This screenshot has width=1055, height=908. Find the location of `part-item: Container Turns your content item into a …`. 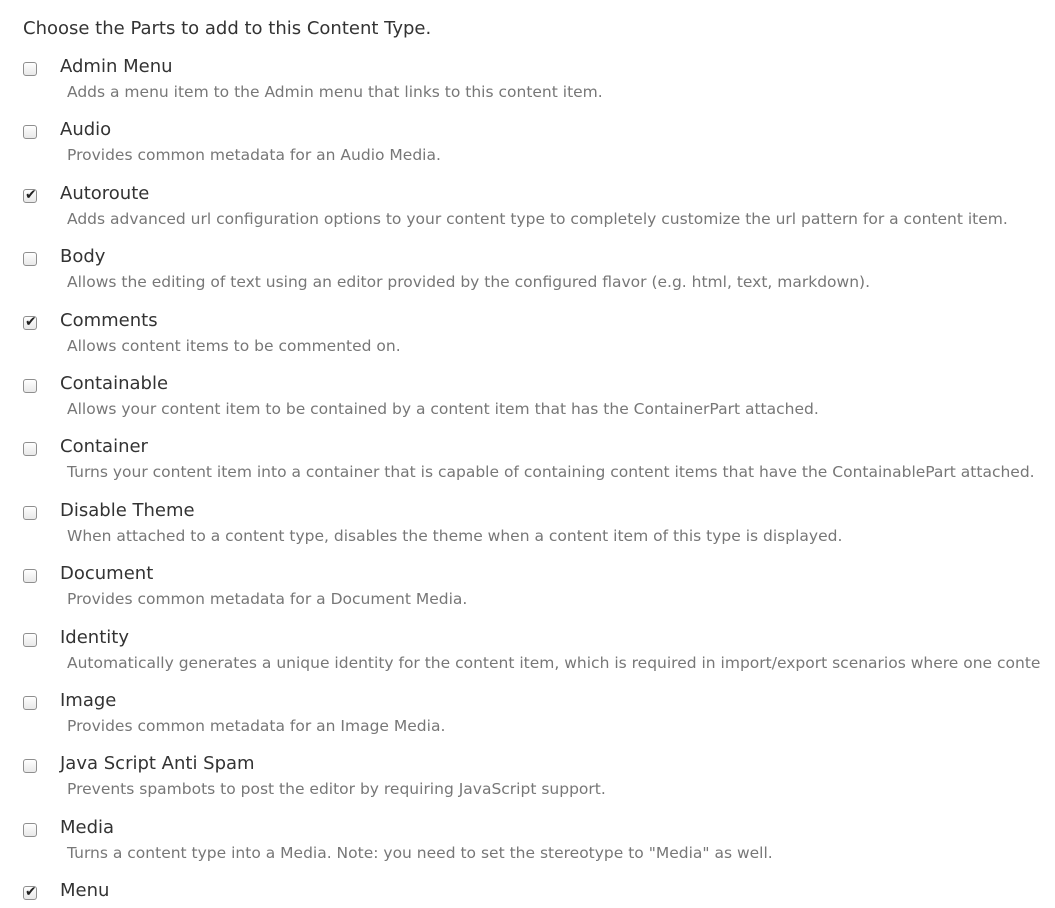

part-item: Container Turns your content item into a … is located at coordinates (527, 469).